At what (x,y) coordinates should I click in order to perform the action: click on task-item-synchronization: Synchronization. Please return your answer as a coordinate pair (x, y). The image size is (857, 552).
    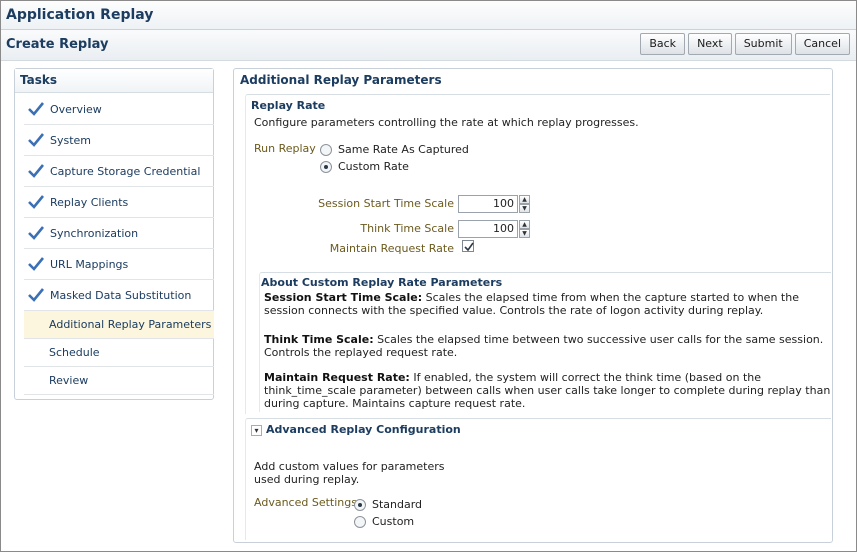
    Looking at the image, I should click on (119, 233).